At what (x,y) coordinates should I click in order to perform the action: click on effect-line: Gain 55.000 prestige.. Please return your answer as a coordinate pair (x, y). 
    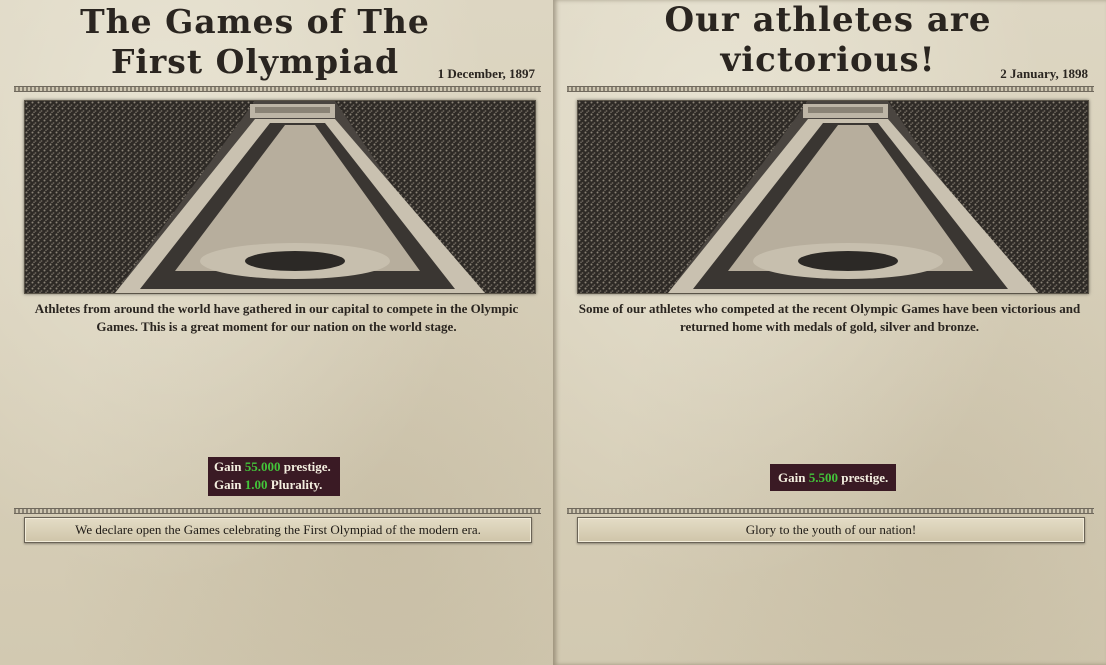
    Looking at the image, I should click on (272, 466).